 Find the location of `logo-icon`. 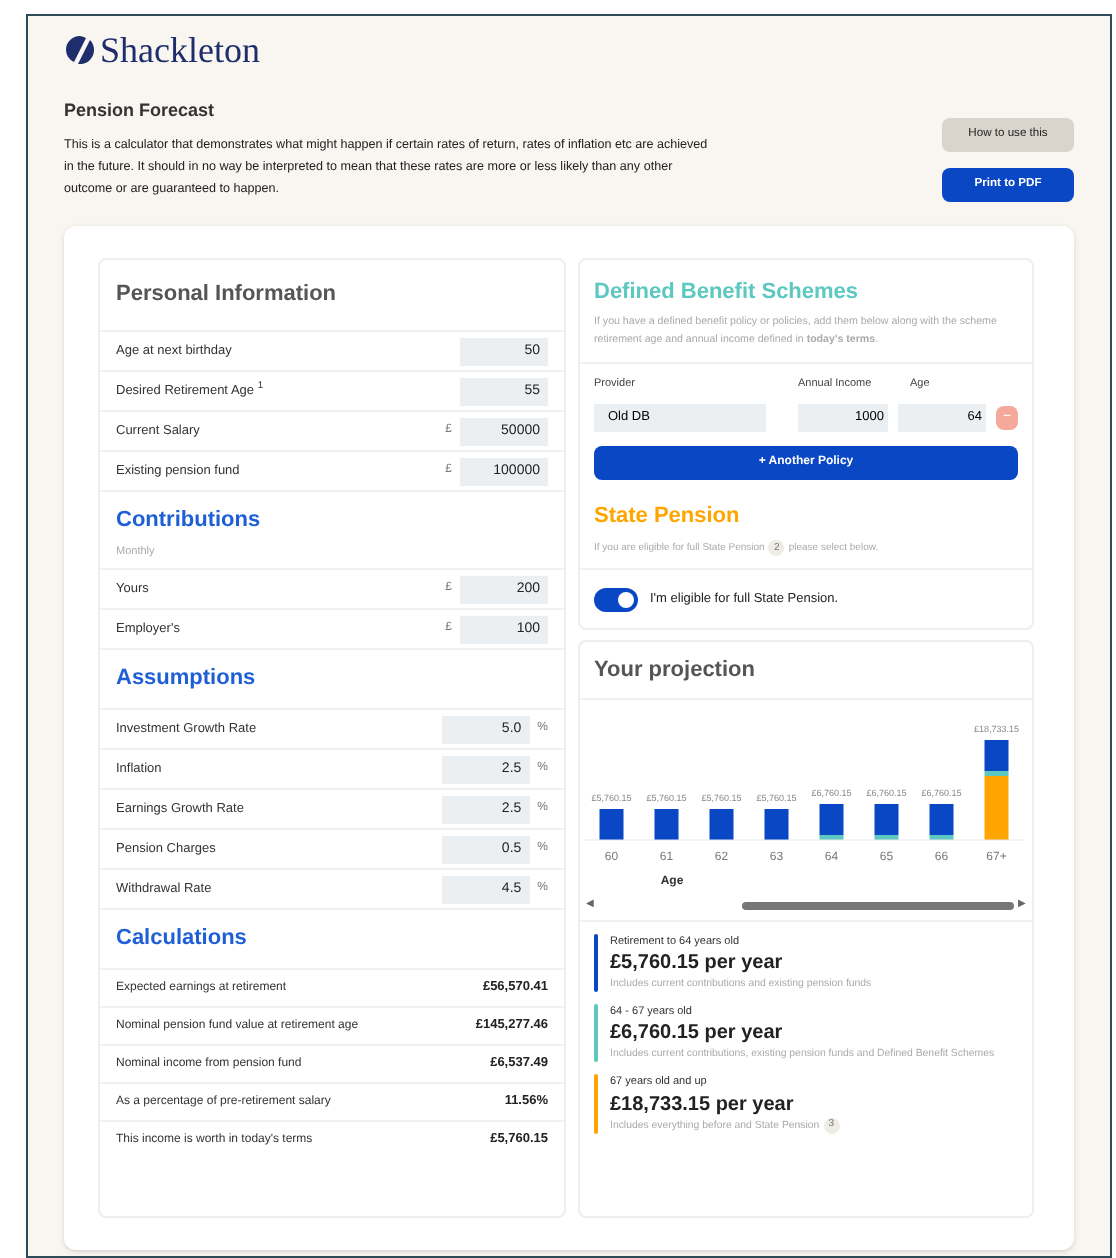

logo-icon is located at coordinates (80, 50).